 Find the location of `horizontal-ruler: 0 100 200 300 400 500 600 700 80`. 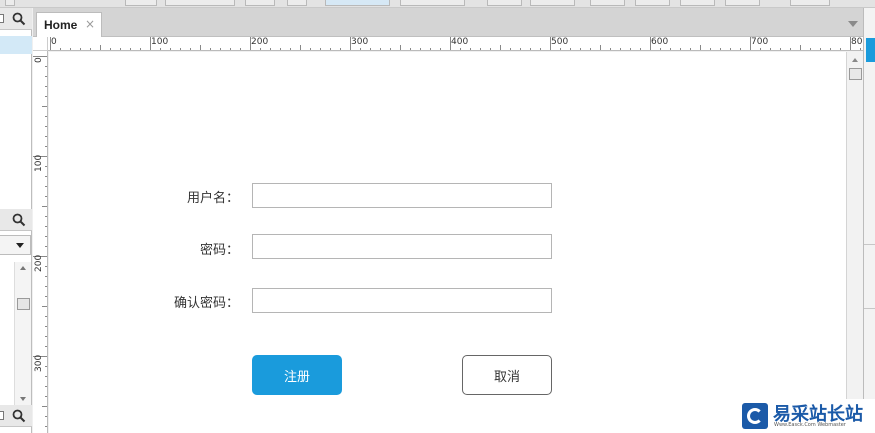

horizontal-ruler: 0 100 200 300 400 500 600 700 80 is located at coordinates (455, 44).